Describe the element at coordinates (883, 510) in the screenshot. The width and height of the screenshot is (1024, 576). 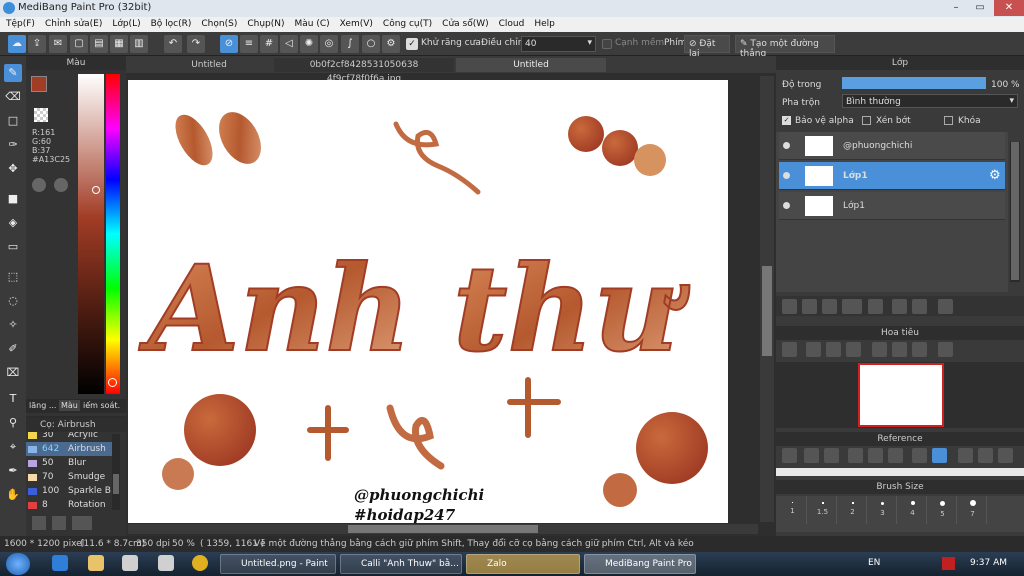
I see `brush-size-cell: 3` at that location.